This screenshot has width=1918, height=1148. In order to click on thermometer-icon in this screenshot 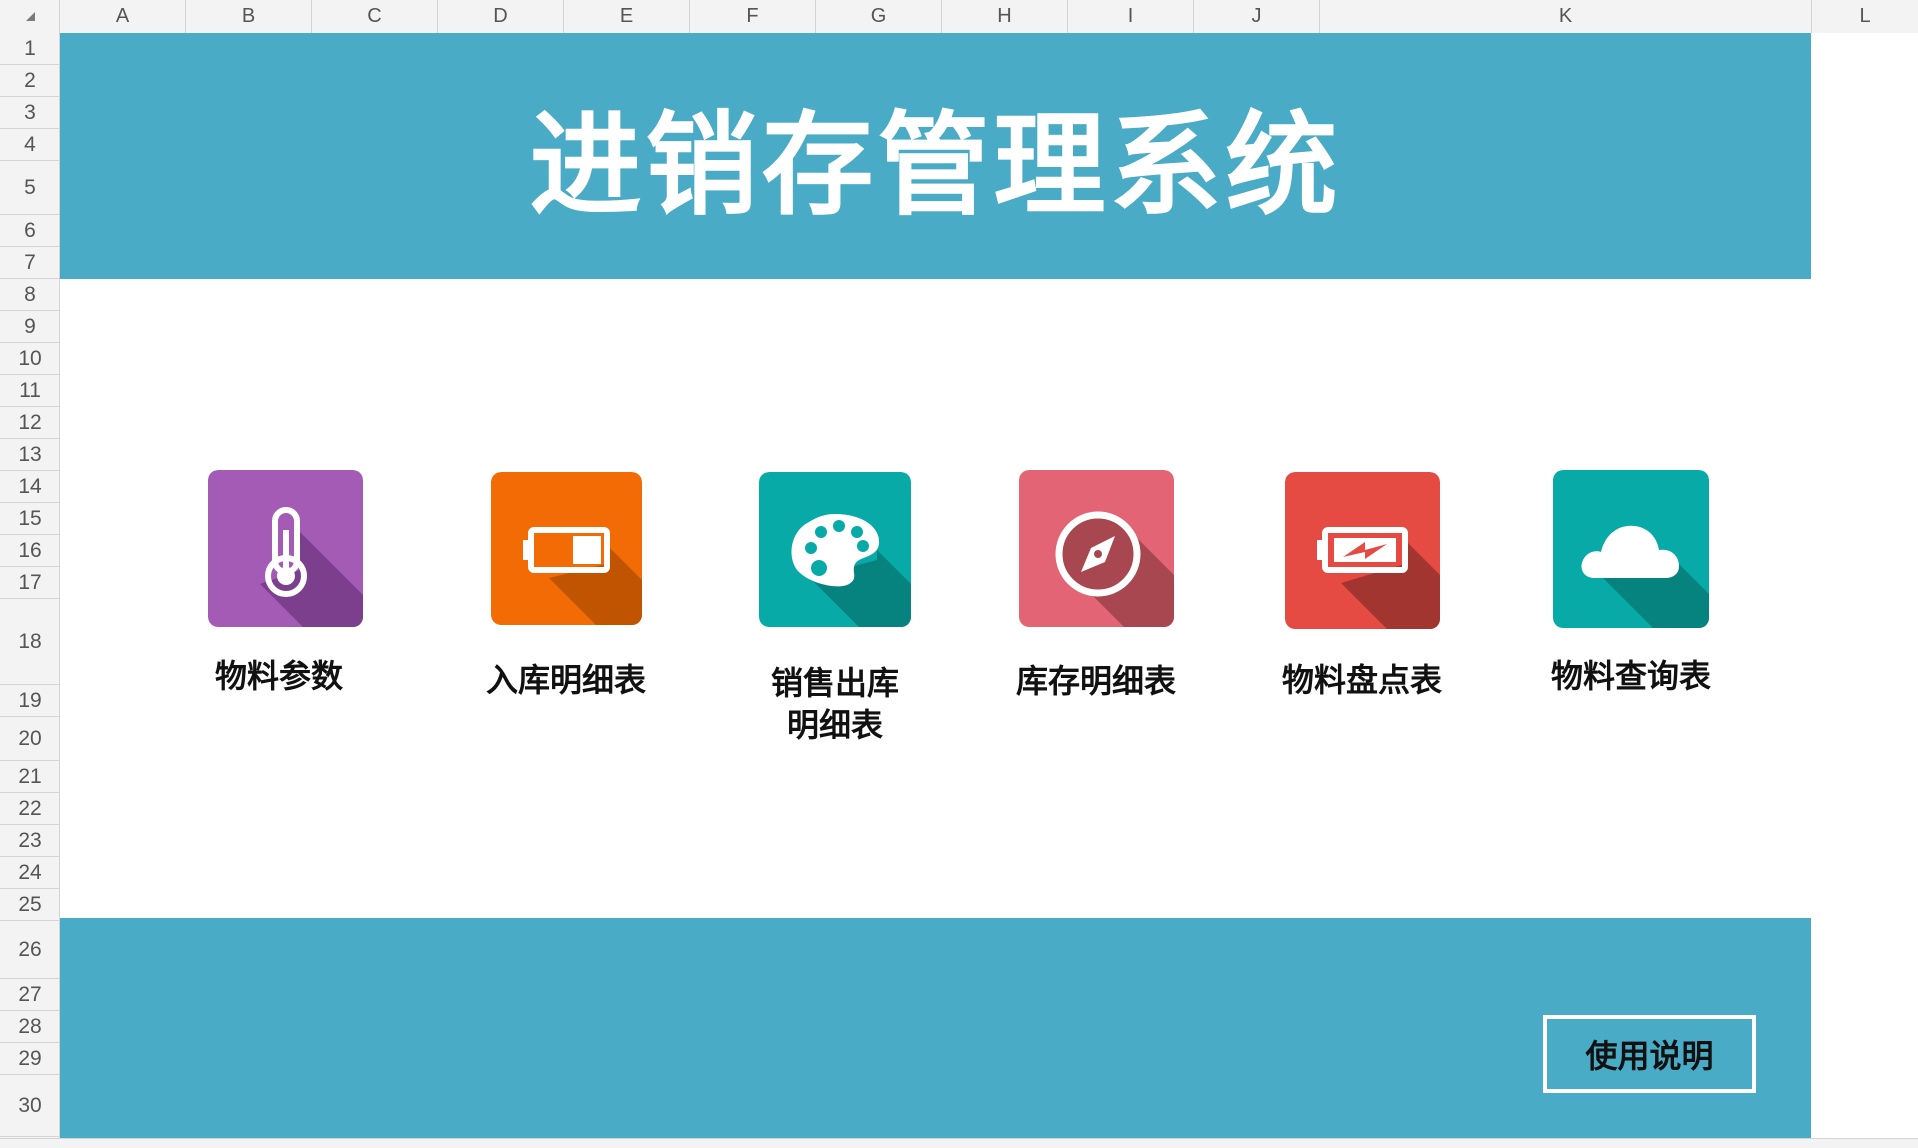, I will do `click(285, 548)`.